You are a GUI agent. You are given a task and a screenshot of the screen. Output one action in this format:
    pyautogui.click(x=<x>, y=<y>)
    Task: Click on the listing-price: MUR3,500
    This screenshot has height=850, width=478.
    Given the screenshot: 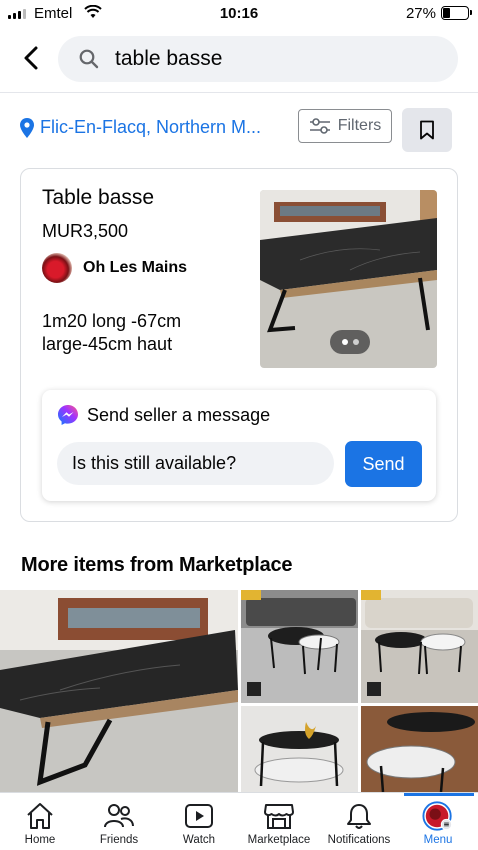 What is the action you would take?
    pyautogui.click(x=85, y=231)
    